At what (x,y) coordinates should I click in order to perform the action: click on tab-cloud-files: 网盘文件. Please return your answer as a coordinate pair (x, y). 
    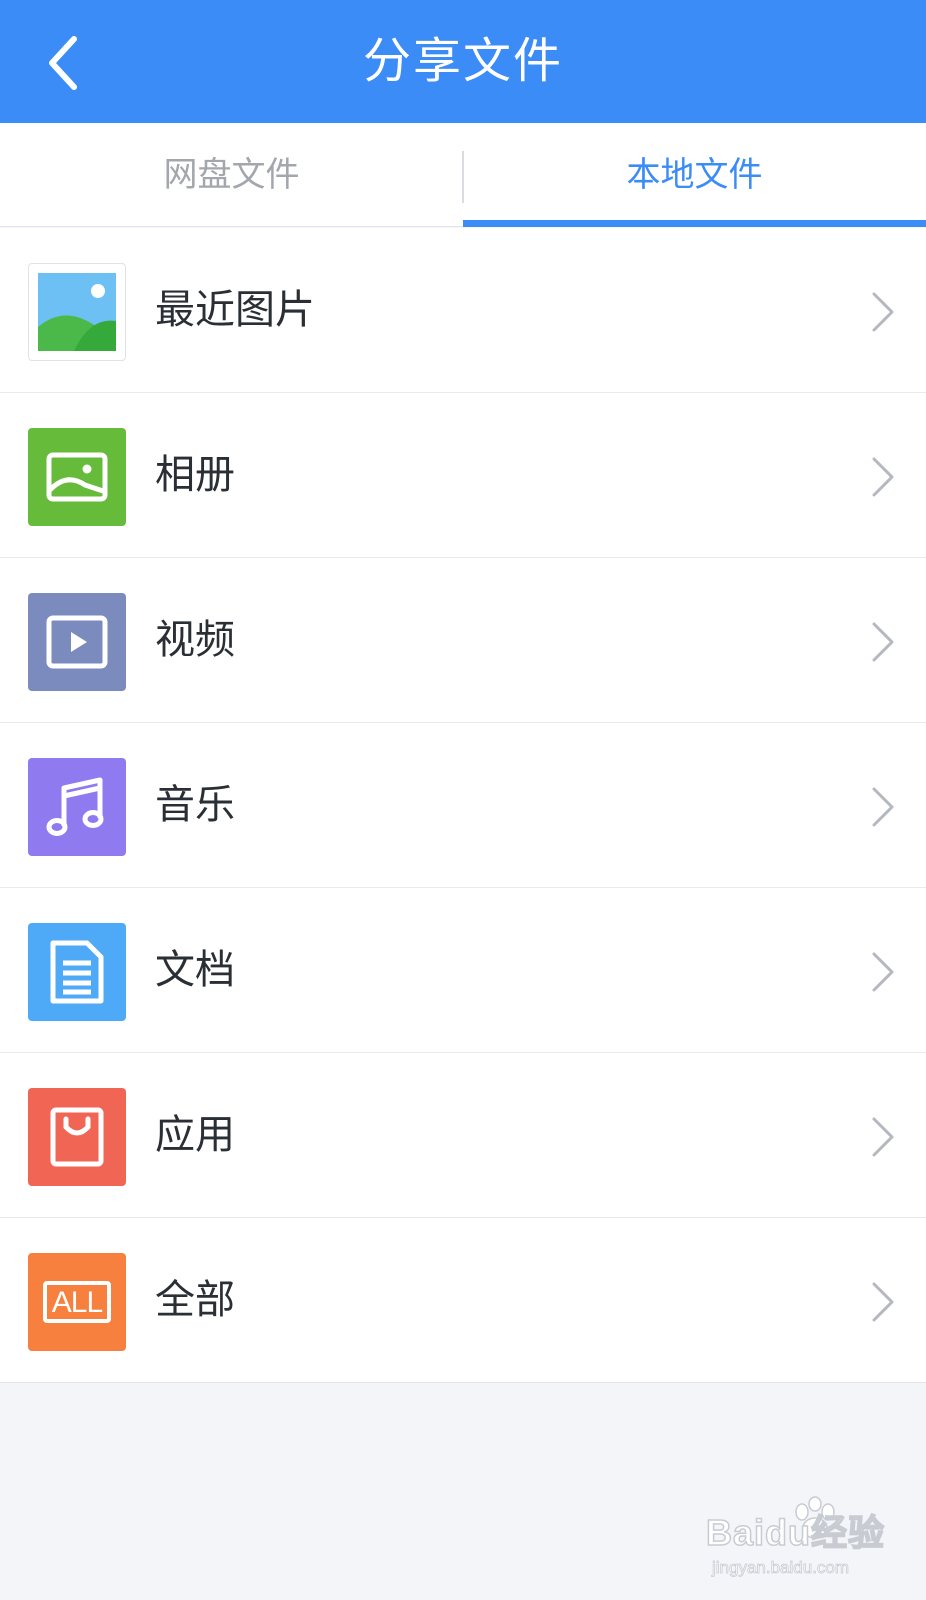
    Looking at the image, I should click on (231, 175).